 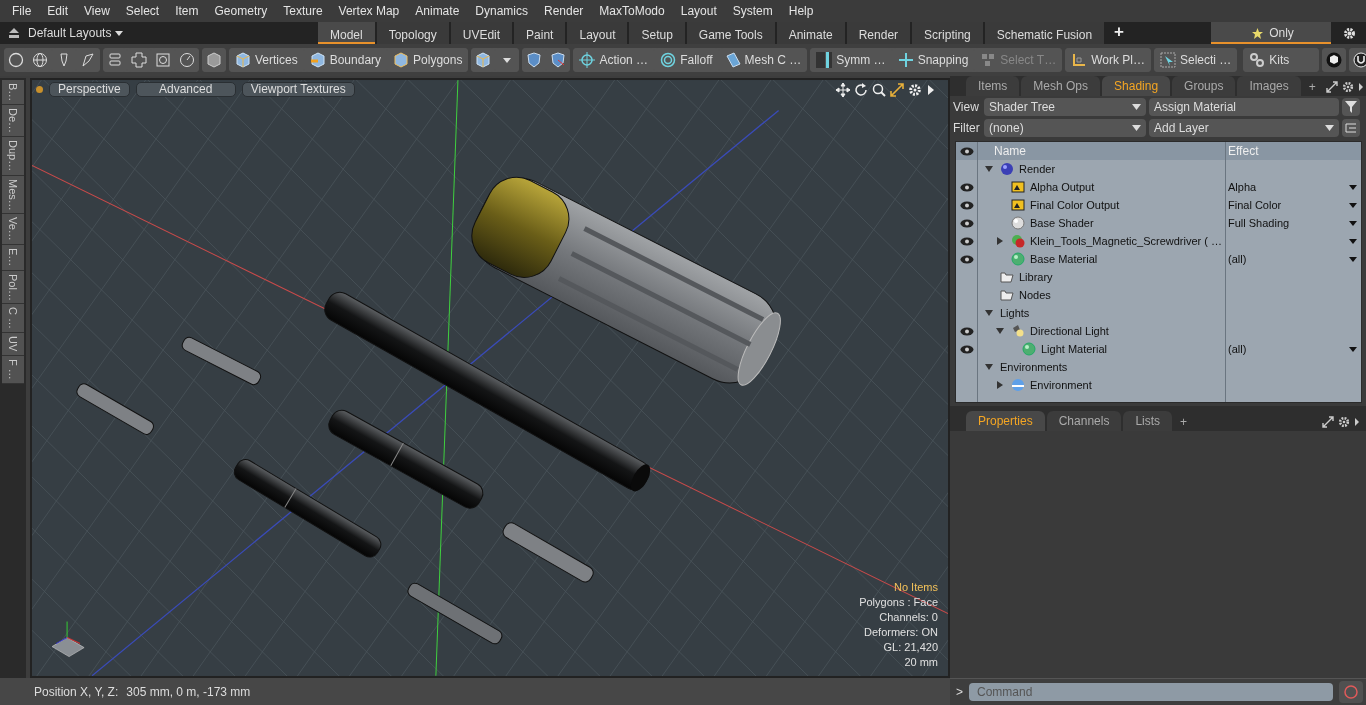 What do you see at coordinates (303, 11) in the screenshot?
I see `menu-item: Texture` at bounding box center [303, 11].